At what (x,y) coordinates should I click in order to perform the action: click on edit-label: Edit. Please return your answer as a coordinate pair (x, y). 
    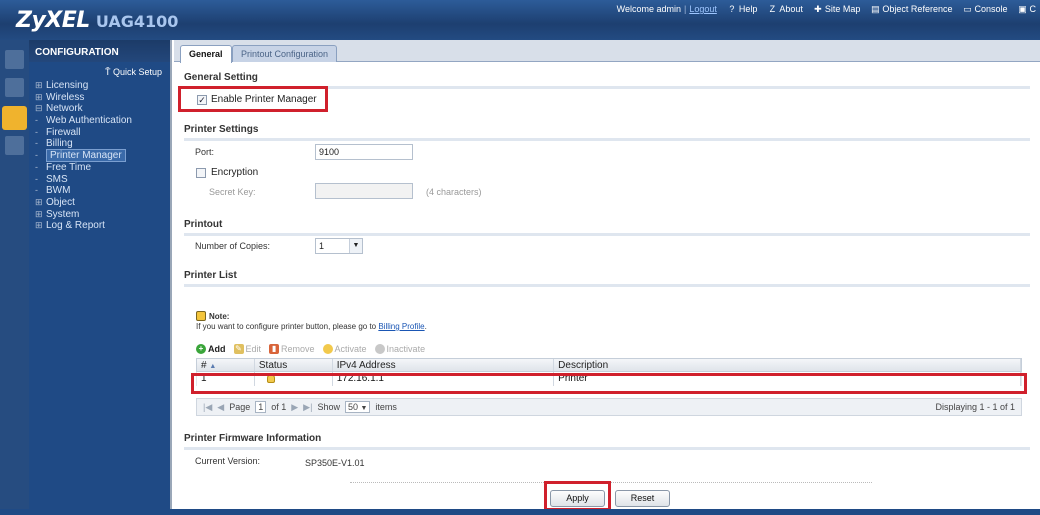
    Looking at the image, I should click on (253, 349).